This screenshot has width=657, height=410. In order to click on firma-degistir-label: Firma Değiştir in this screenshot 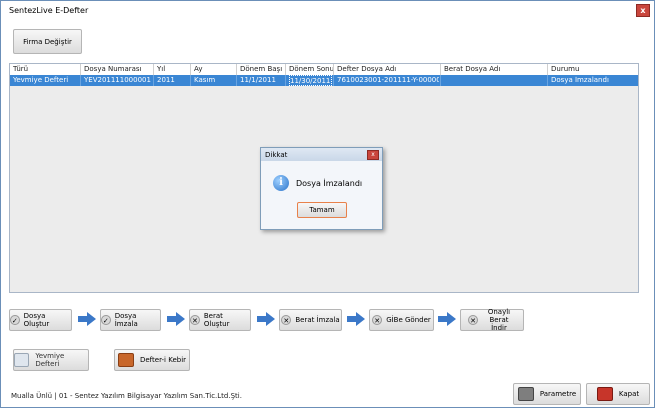, I will do `click(47, 41)`.